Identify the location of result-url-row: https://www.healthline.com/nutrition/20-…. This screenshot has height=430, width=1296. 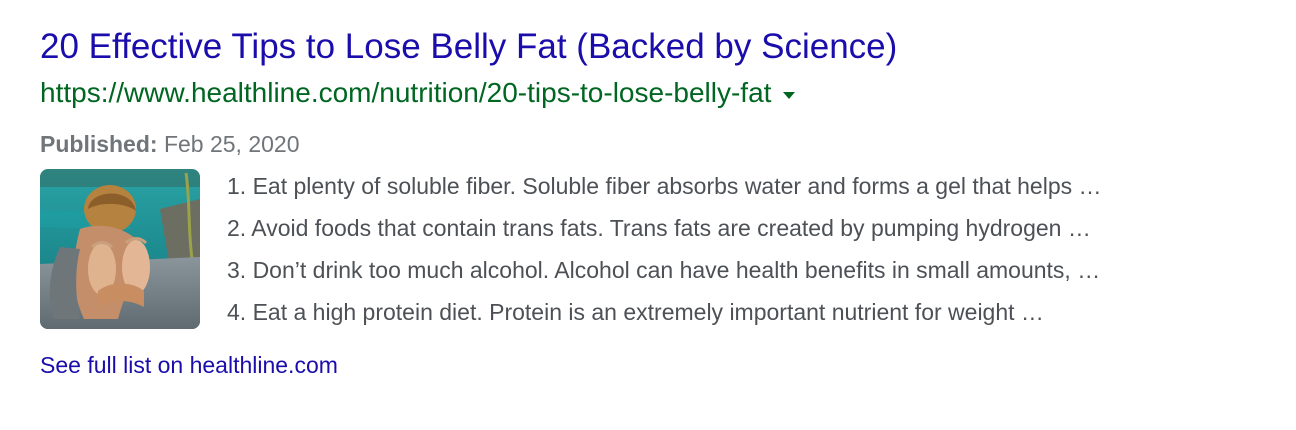
(655, 93).